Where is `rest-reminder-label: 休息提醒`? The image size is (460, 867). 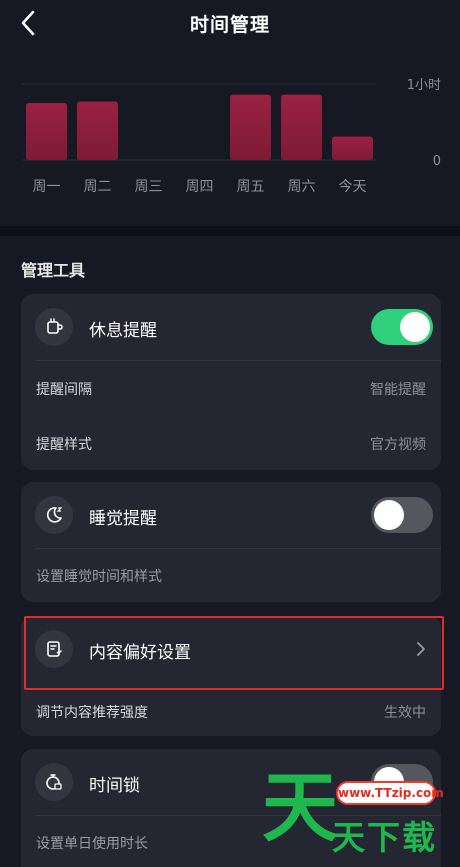 rest-reminder-label: 休息提醒 is located at coordinates (123, 331).